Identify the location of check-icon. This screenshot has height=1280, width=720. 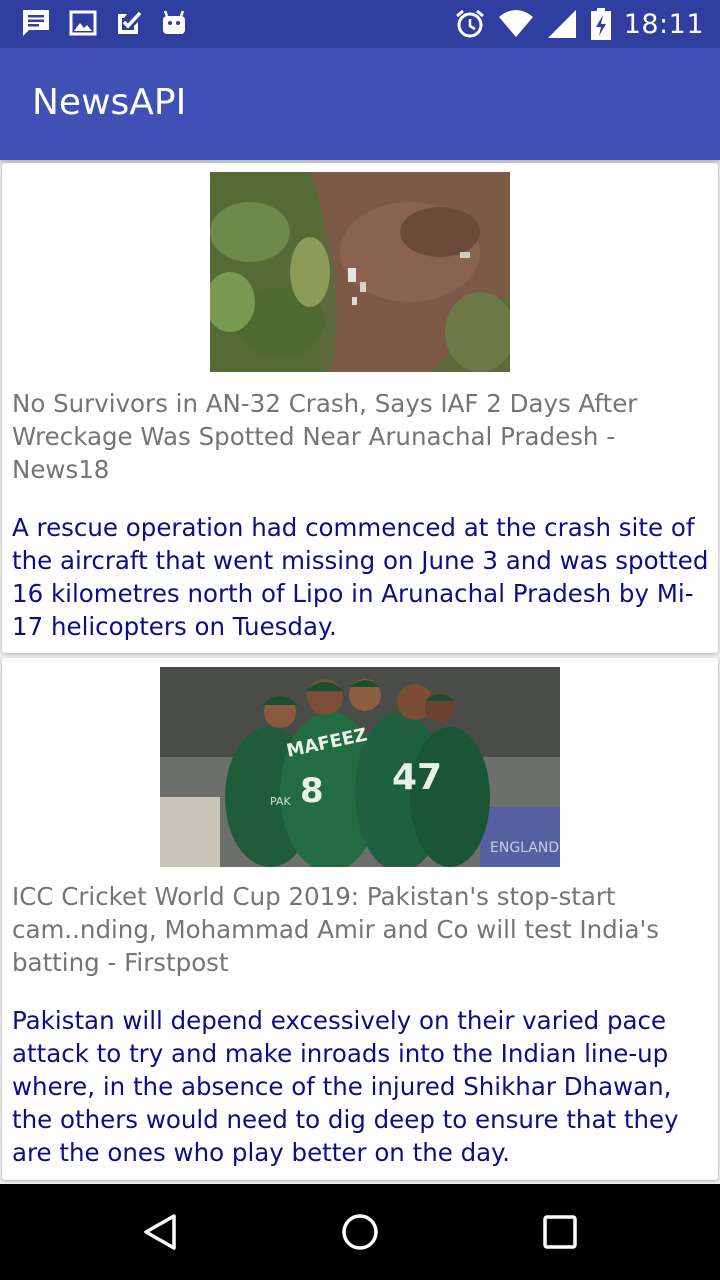
(130, 22).